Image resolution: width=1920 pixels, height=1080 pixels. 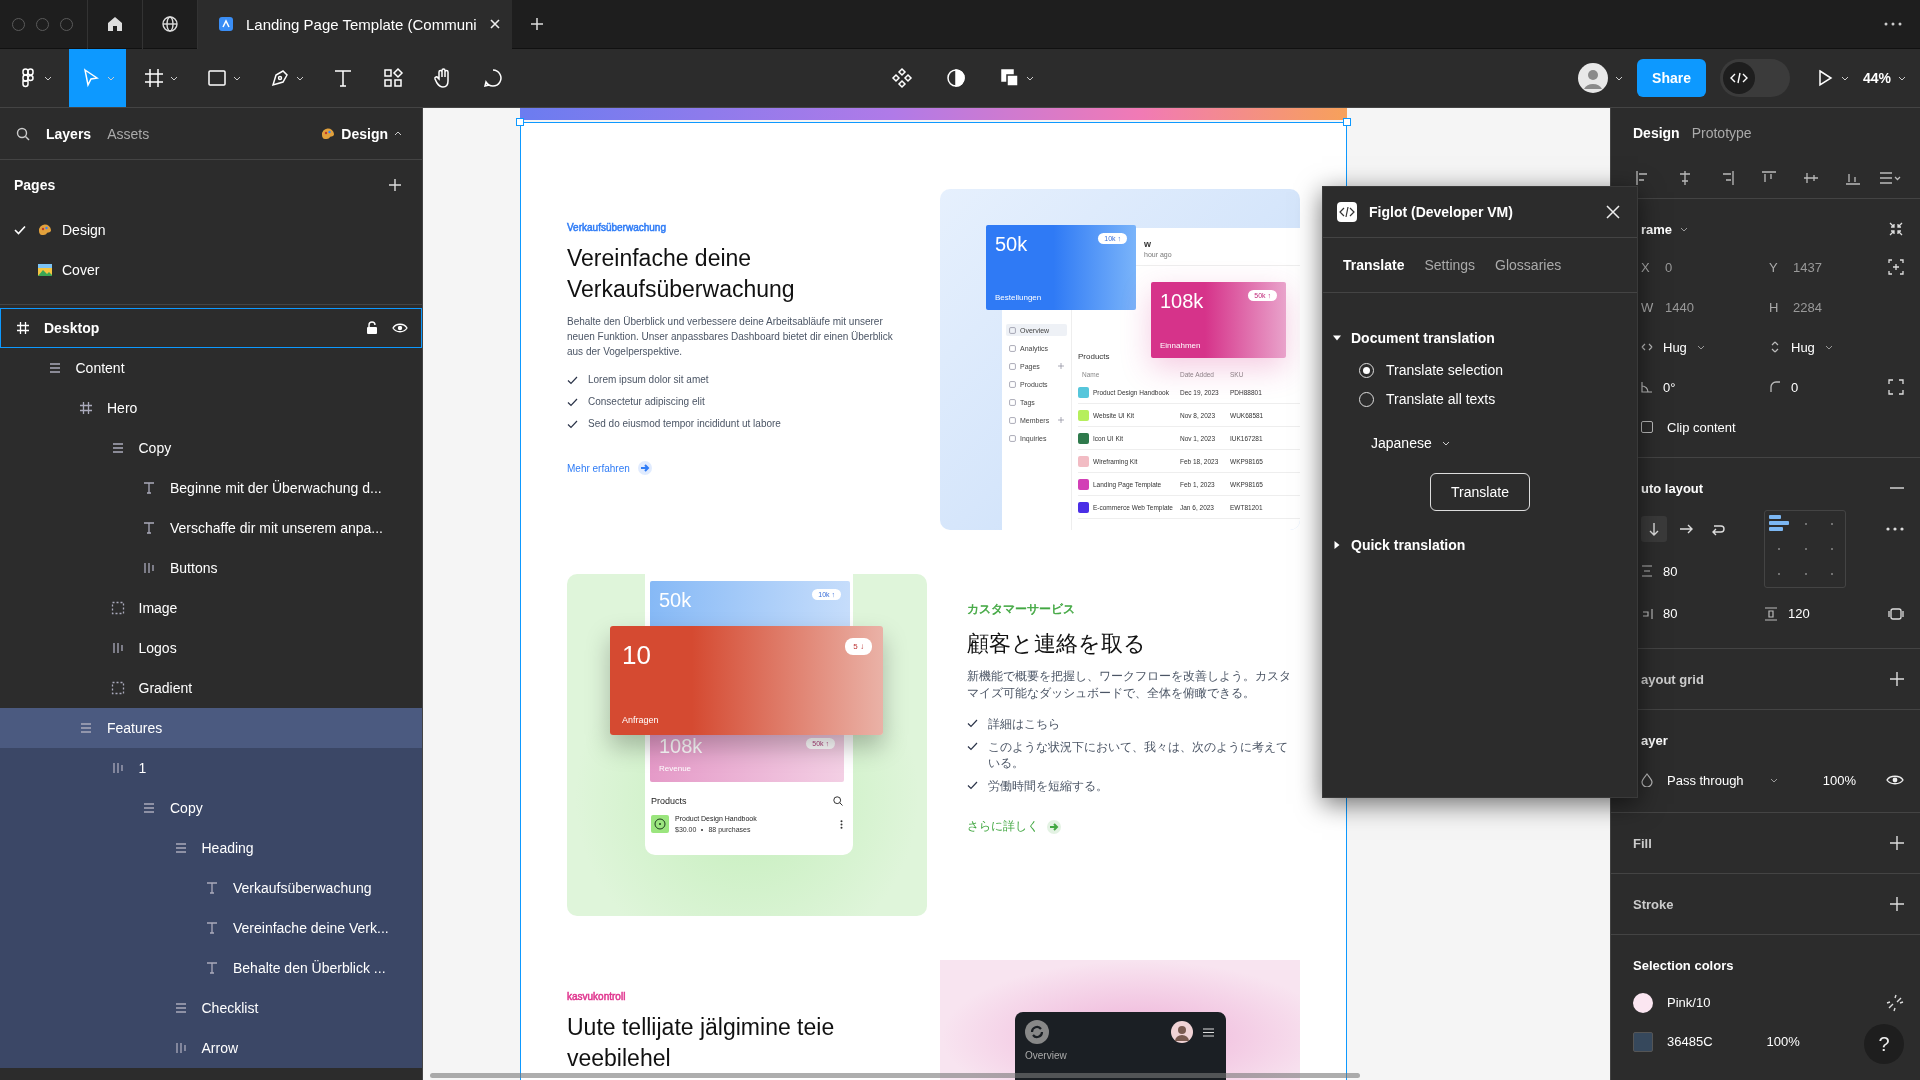 I want to click on page-item: Design, so click(x=84, y=230).